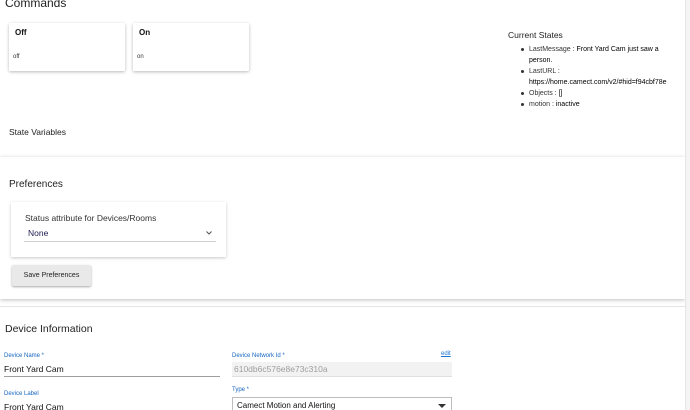 This screenshot has height=410, width=690. Describe the element at coordinates (241, 390) in the screenshot. I see `type-label: Type *` at that location.